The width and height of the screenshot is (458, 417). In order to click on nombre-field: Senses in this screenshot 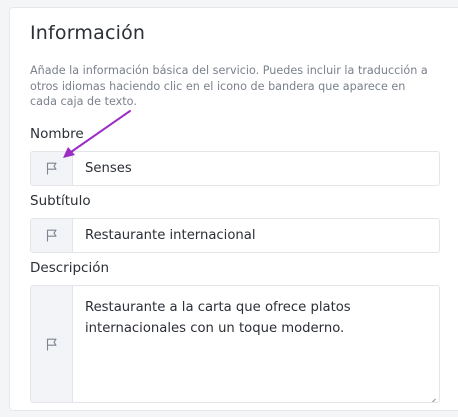, I will do `click(235, 168)`.